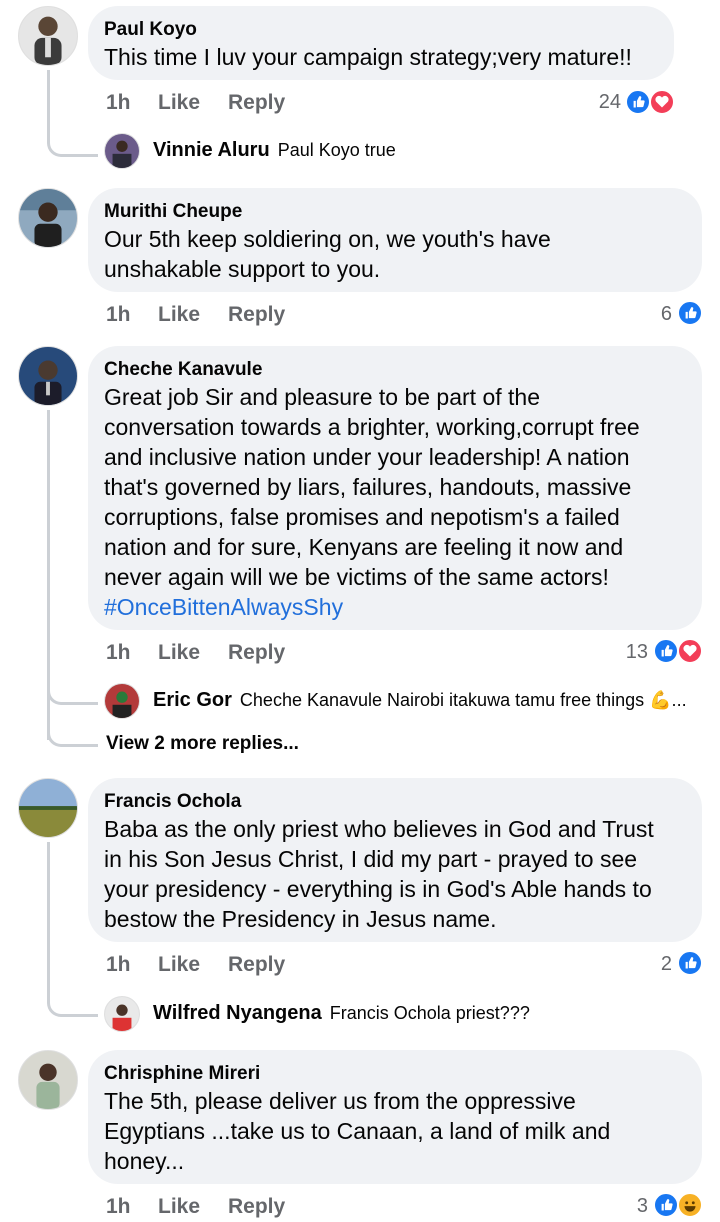 This screenshot has width=720, height=1222. Describe the element at coordinates (394, 1074) in the screenshot. I see `comment-author: Chrisphine Mireri` at that location.